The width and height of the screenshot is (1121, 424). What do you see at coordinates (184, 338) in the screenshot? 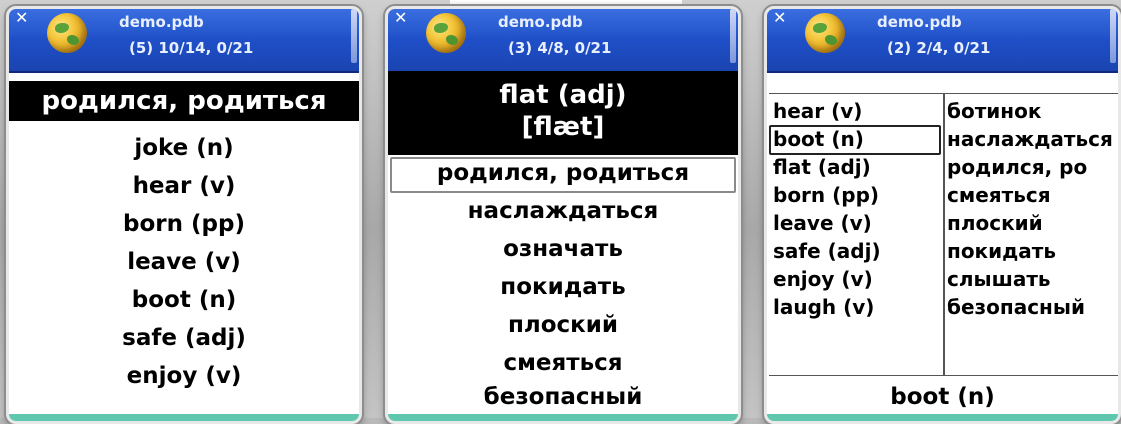
I see `list-item: safe (adj)` at bounding box center [184, 338].